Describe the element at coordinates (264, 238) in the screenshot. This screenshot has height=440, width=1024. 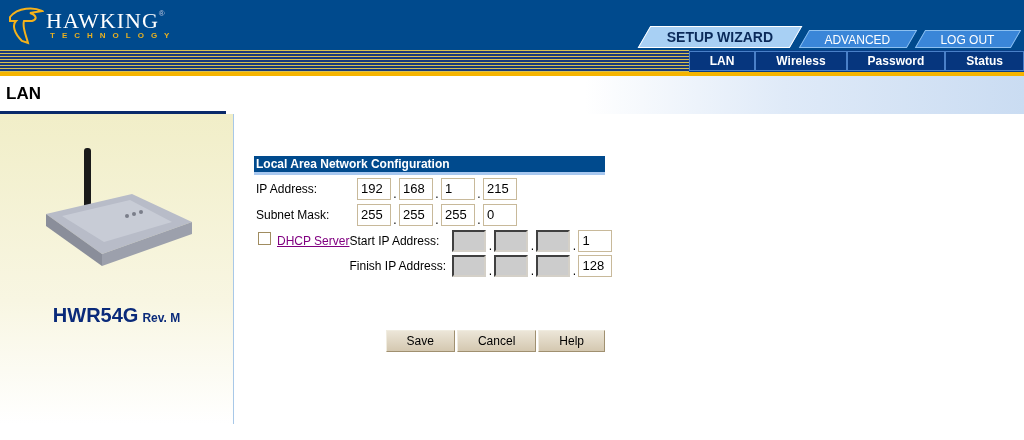
I see `dhcp-checkbox` at that location.